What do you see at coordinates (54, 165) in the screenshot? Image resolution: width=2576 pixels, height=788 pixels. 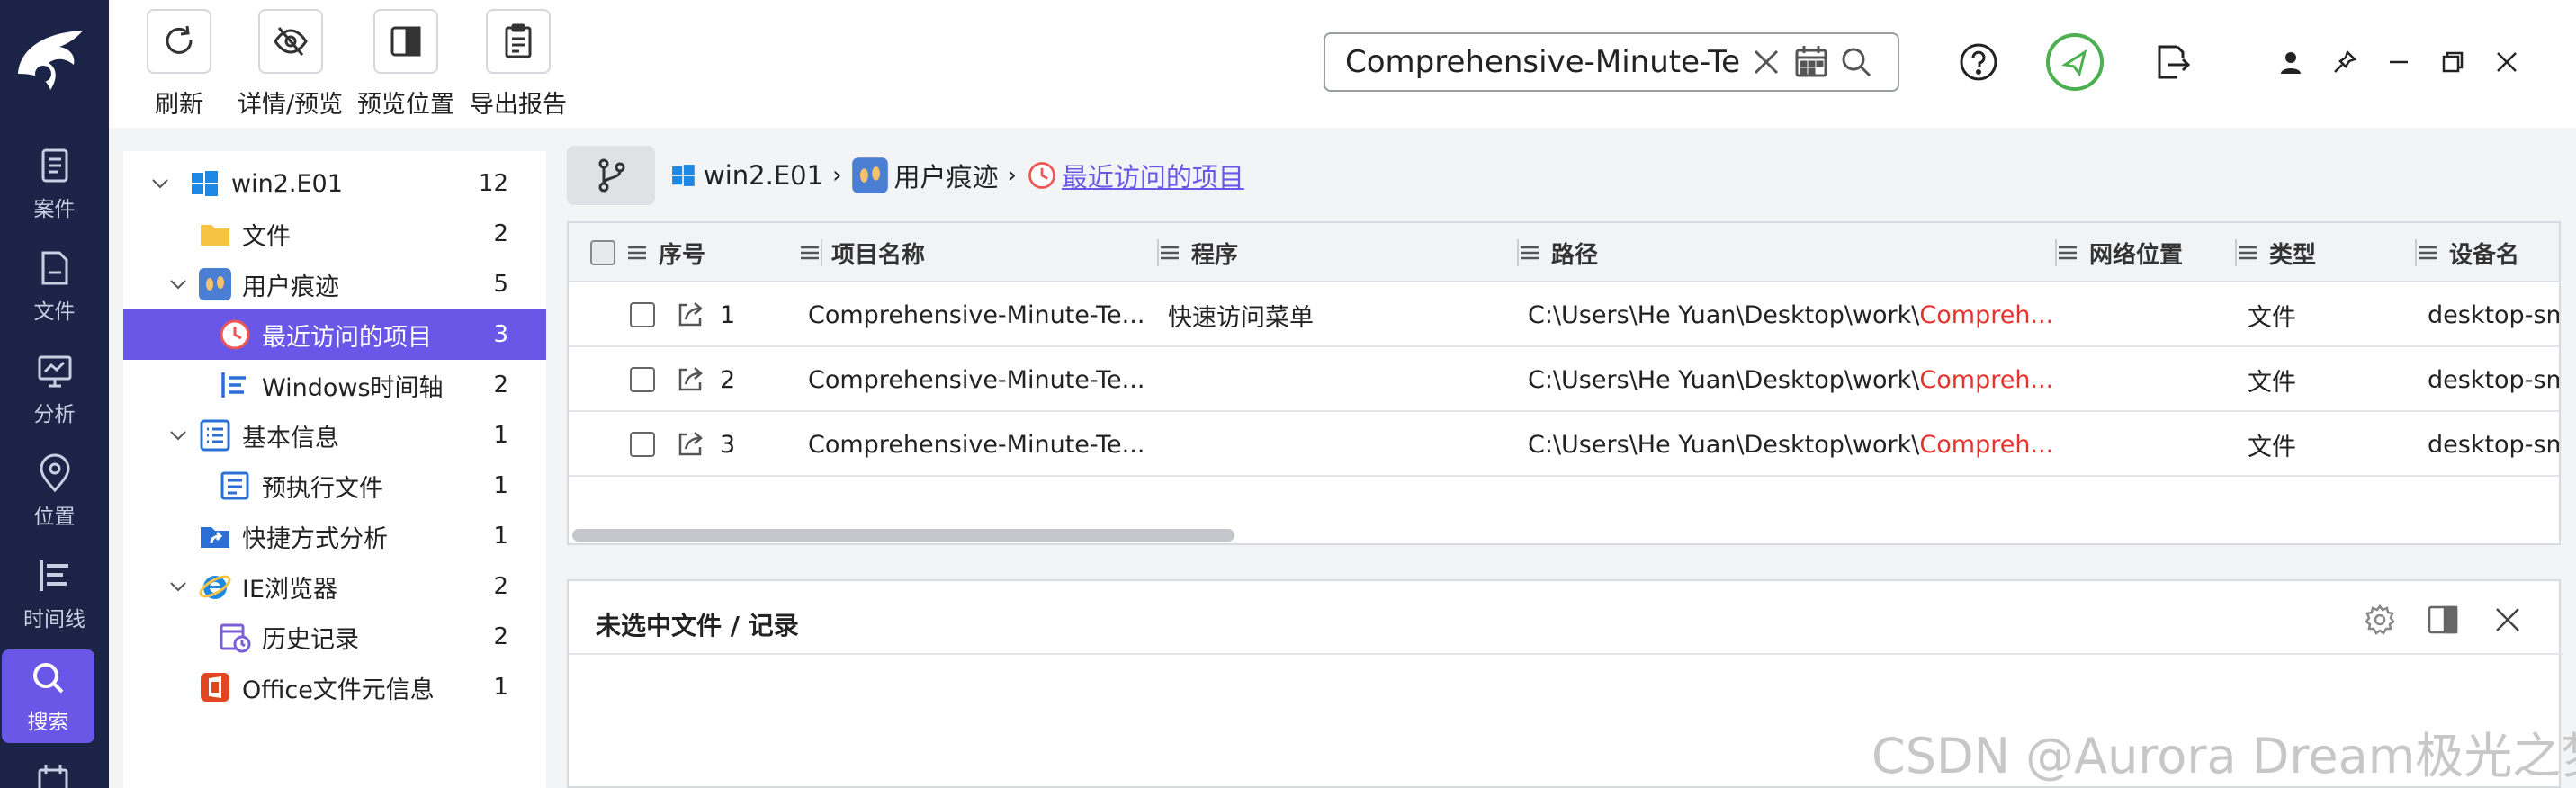 I see `case-icon` at bounding box center [54, 165].